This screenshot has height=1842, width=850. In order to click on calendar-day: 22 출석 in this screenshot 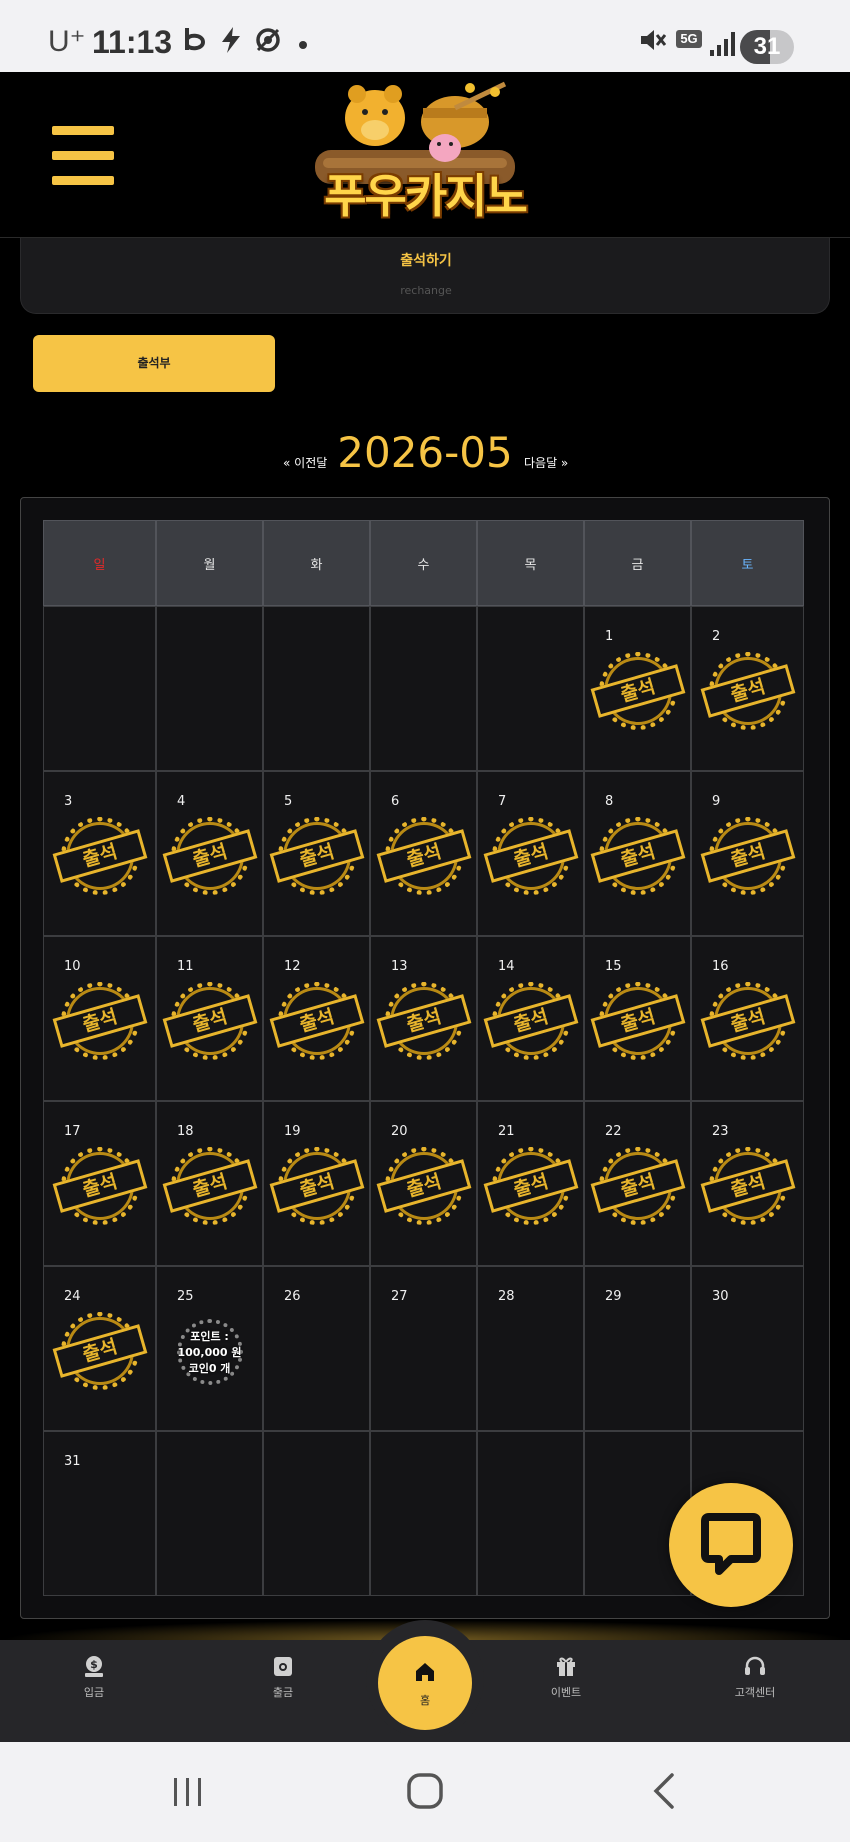, I will do `click(637, 1183)`.